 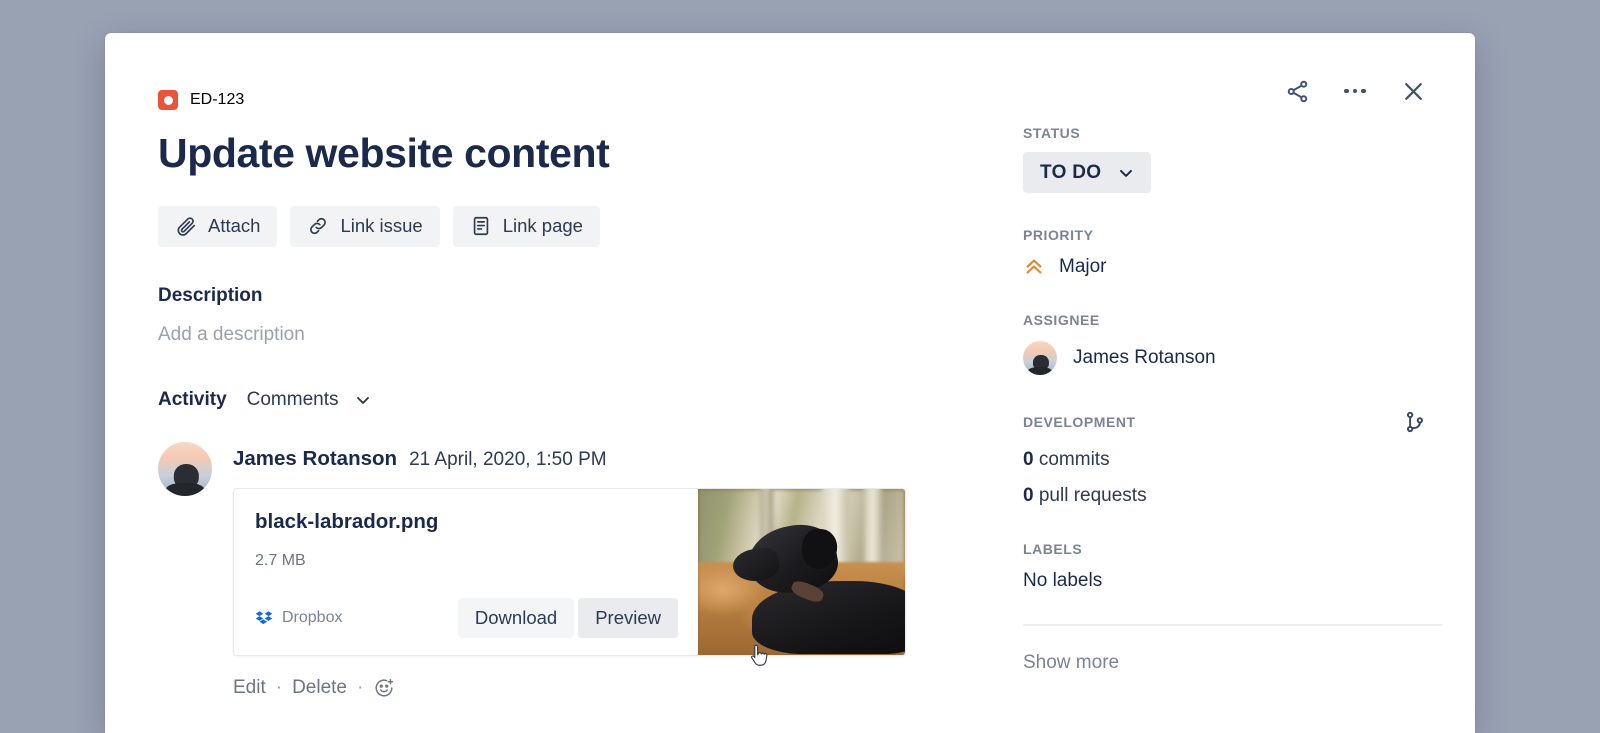 I want to click on page-title: Update website content, so click(x=553, y=153).